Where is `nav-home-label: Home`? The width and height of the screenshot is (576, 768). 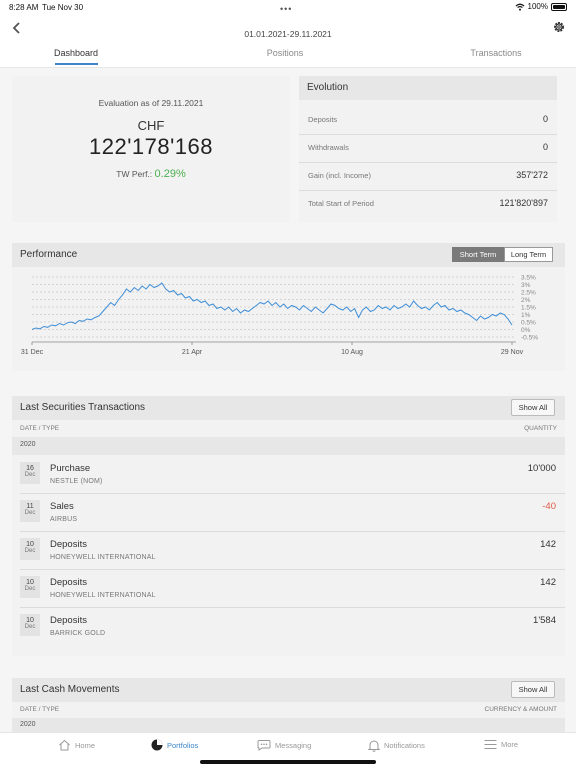
nav-home-label: Home is located at coordinates (85, 745).